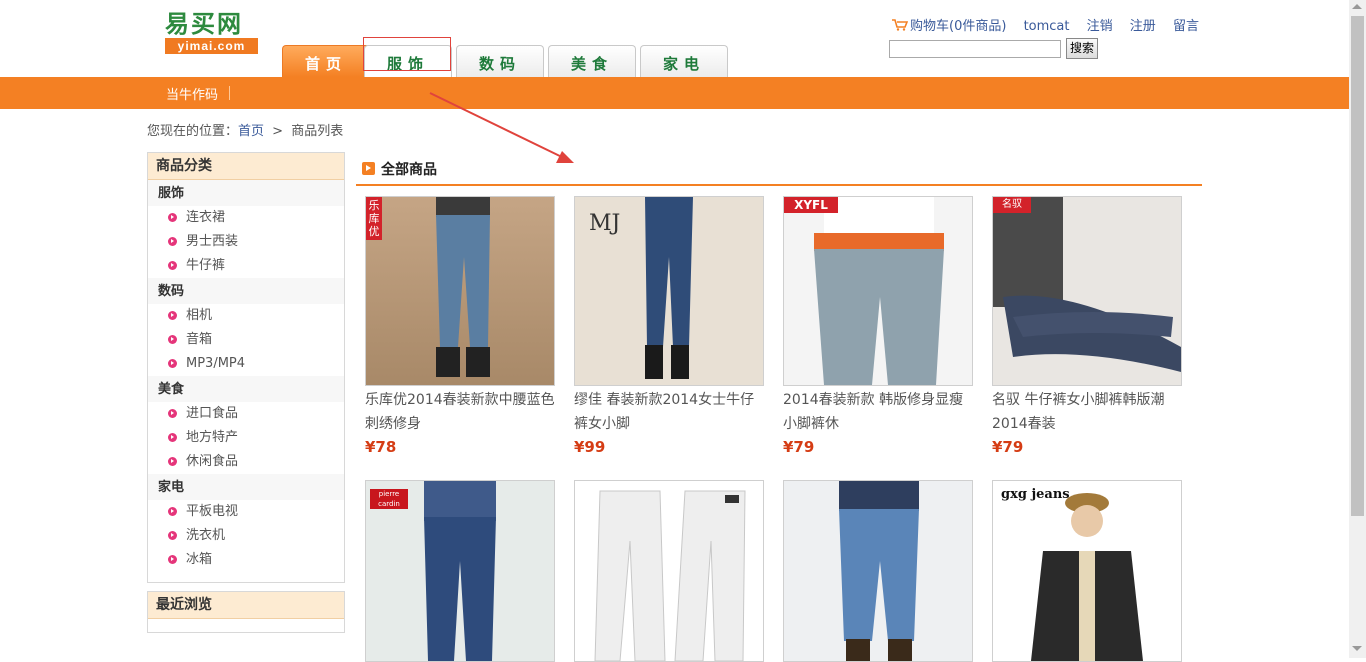 The width and height of the screenshot is (1366, 662). I want to click on category-item: 音箱, so click(246, 340).